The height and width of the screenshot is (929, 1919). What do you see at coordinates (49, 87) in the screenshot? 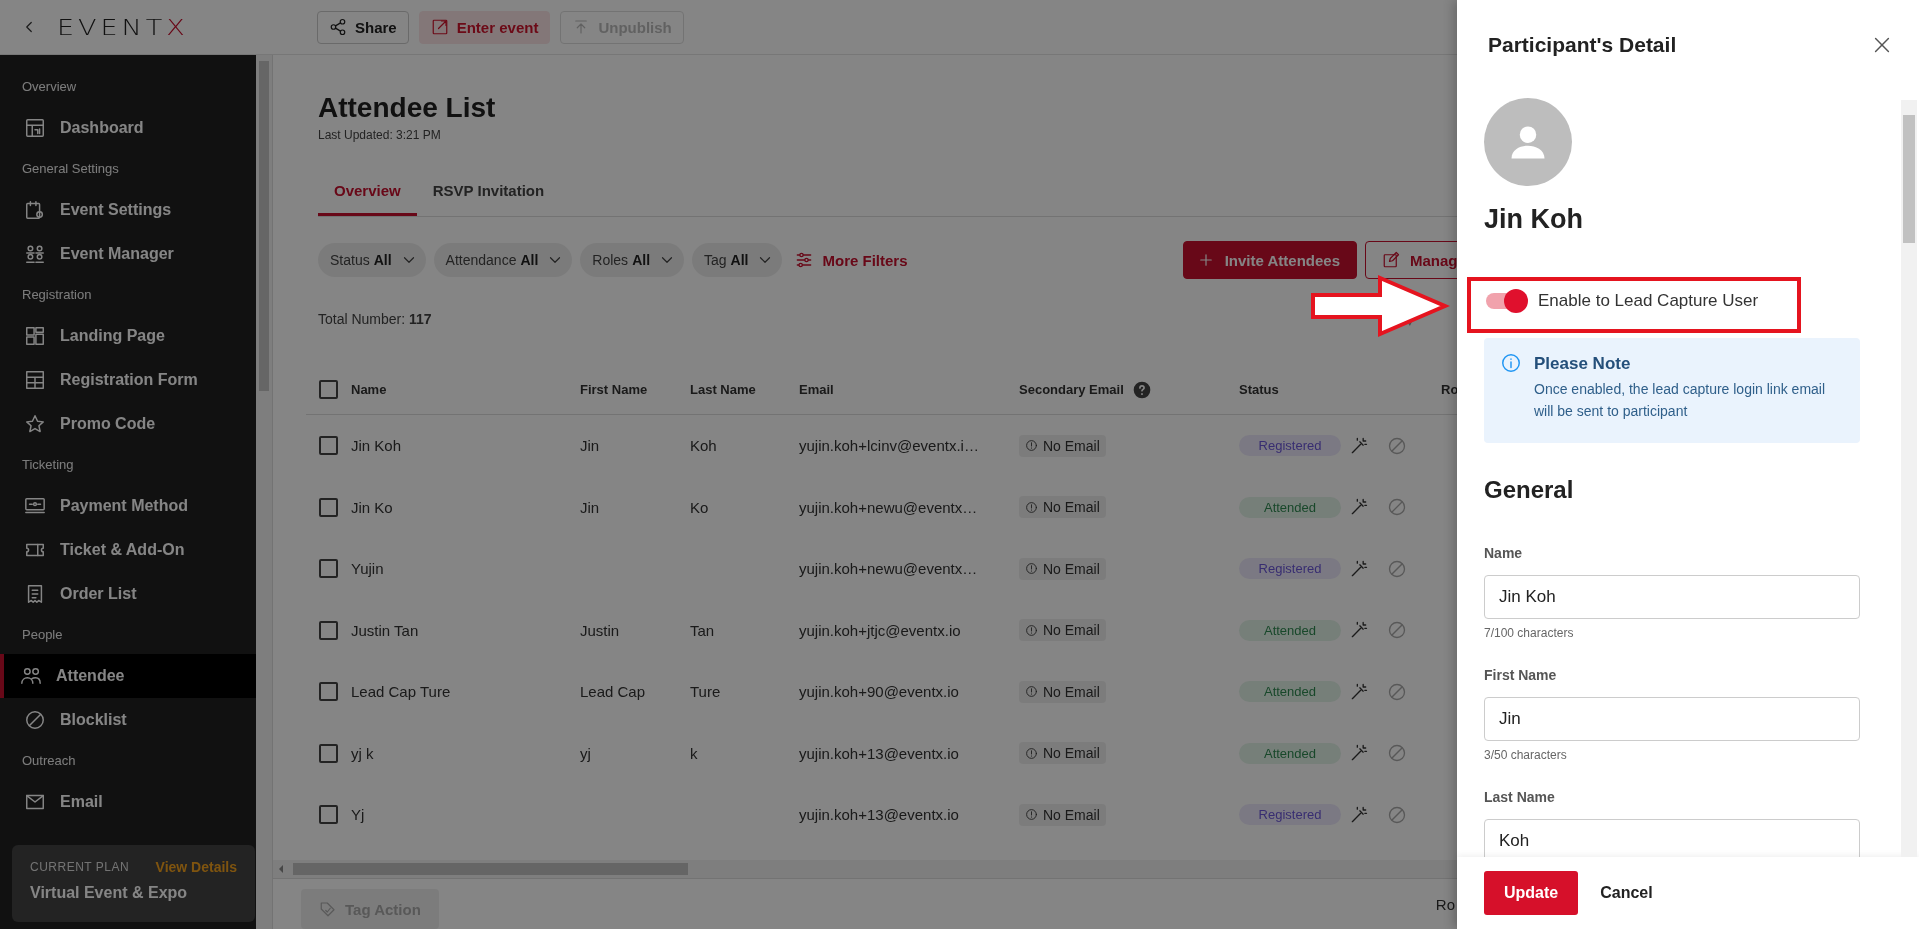
I see `section-label: Overview` at bounding box center [49, 87].